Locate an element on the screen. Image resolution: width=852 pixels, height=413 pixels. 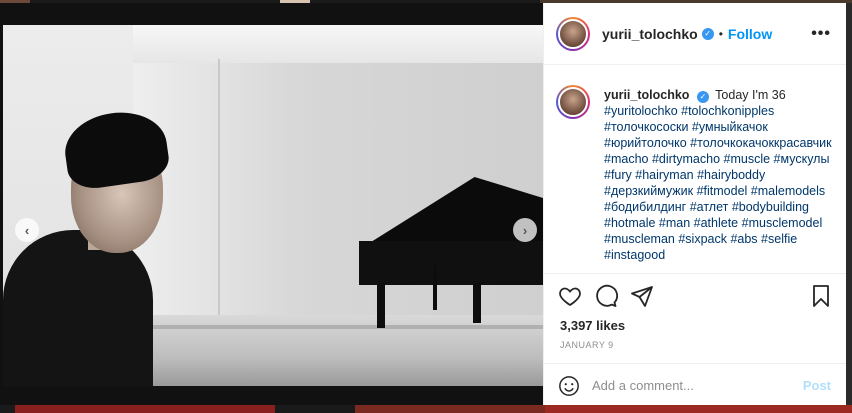
follow-button: Follow is located at coordinates (750, 34).